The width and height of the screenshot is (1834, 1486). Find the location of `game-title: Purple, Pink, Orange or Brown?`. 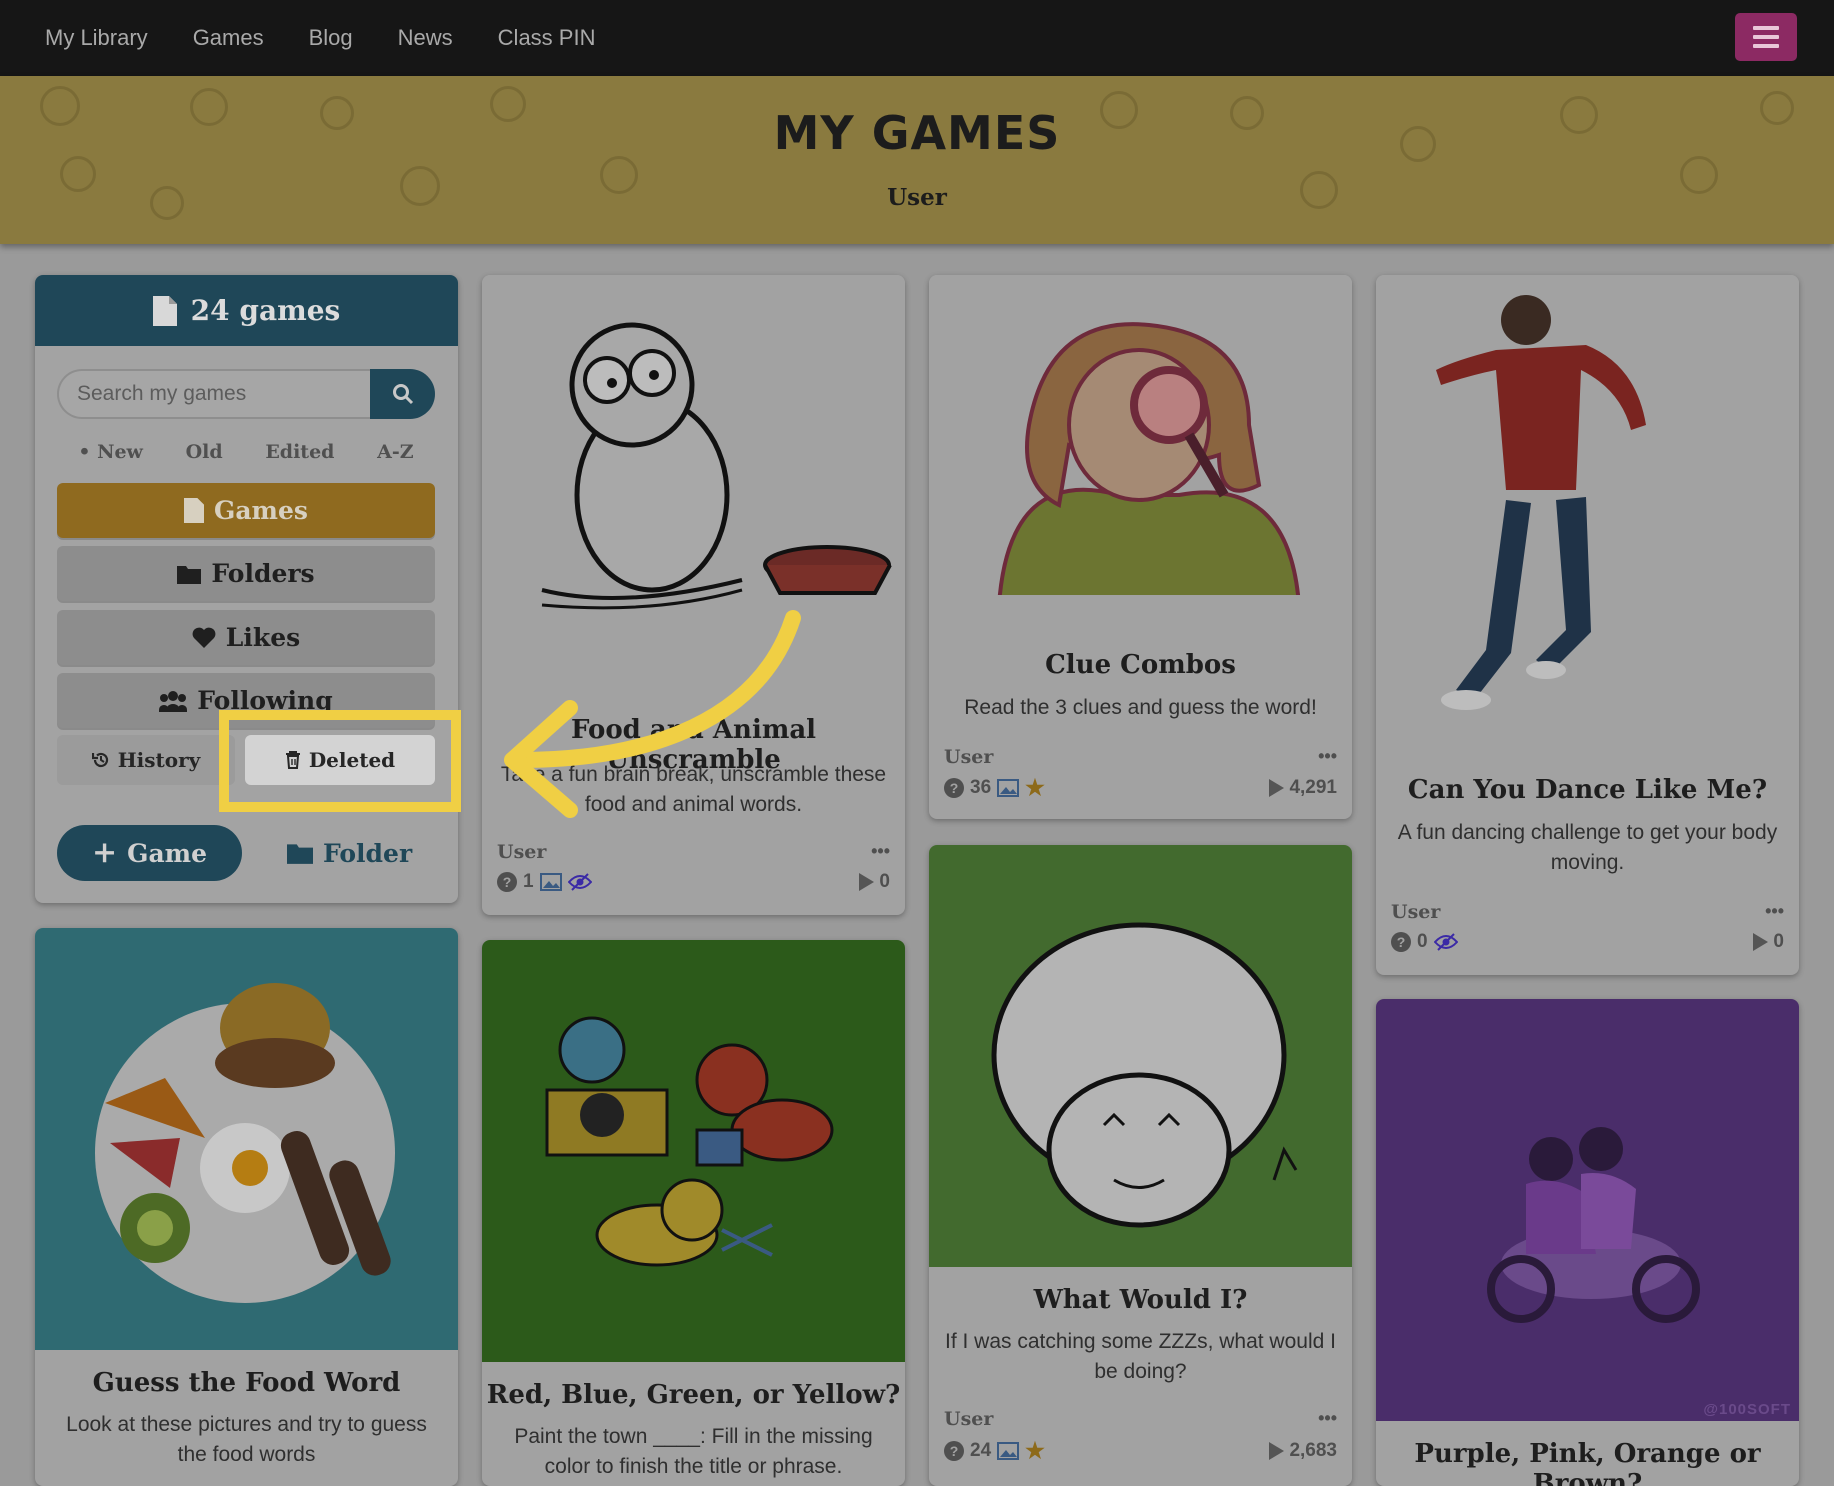

game-title: Purple, Pink, Orange or Brown? is located at coordinates (1587, 1462).